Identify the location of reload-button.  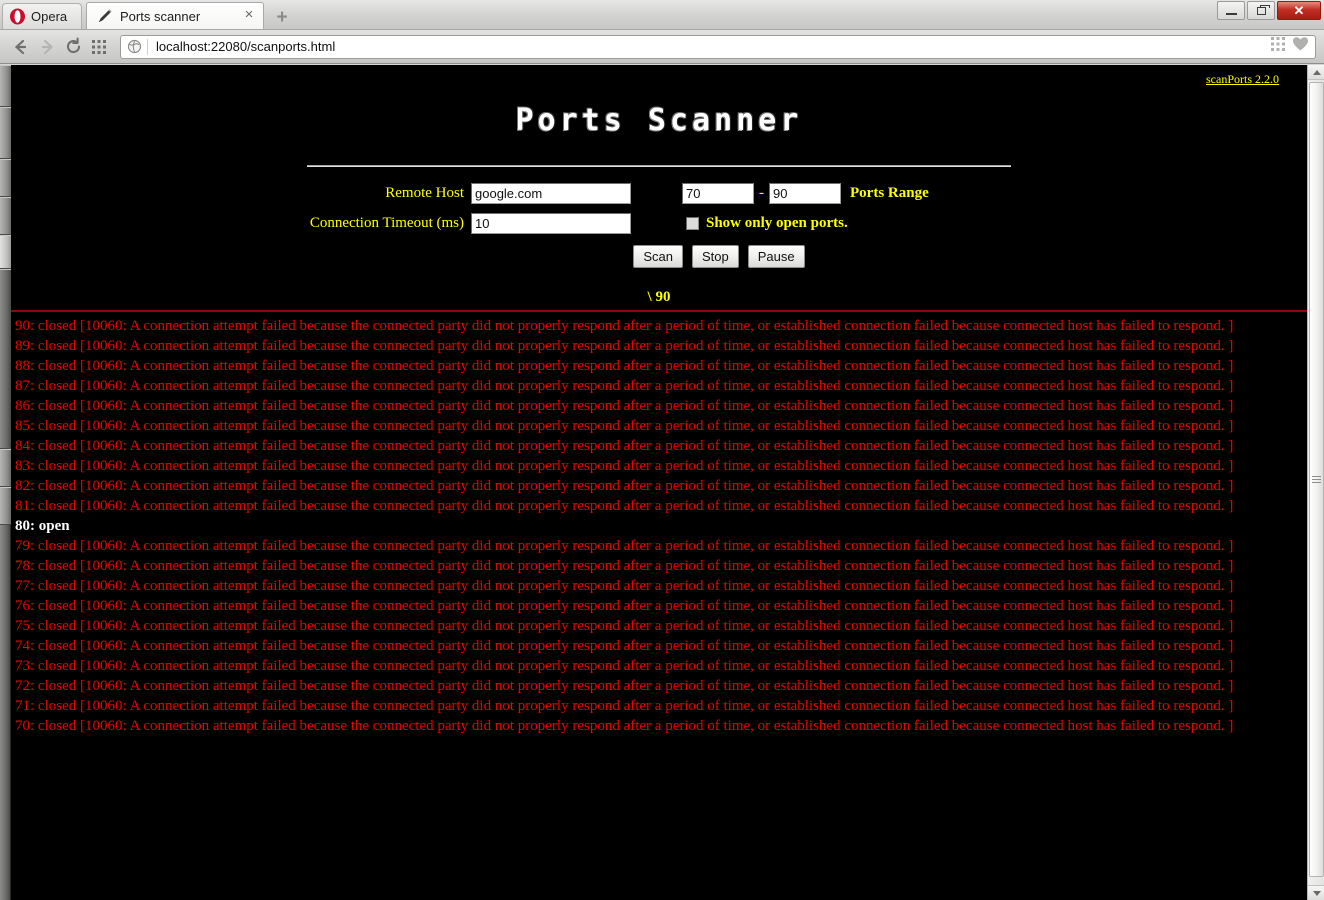
(73, 47).